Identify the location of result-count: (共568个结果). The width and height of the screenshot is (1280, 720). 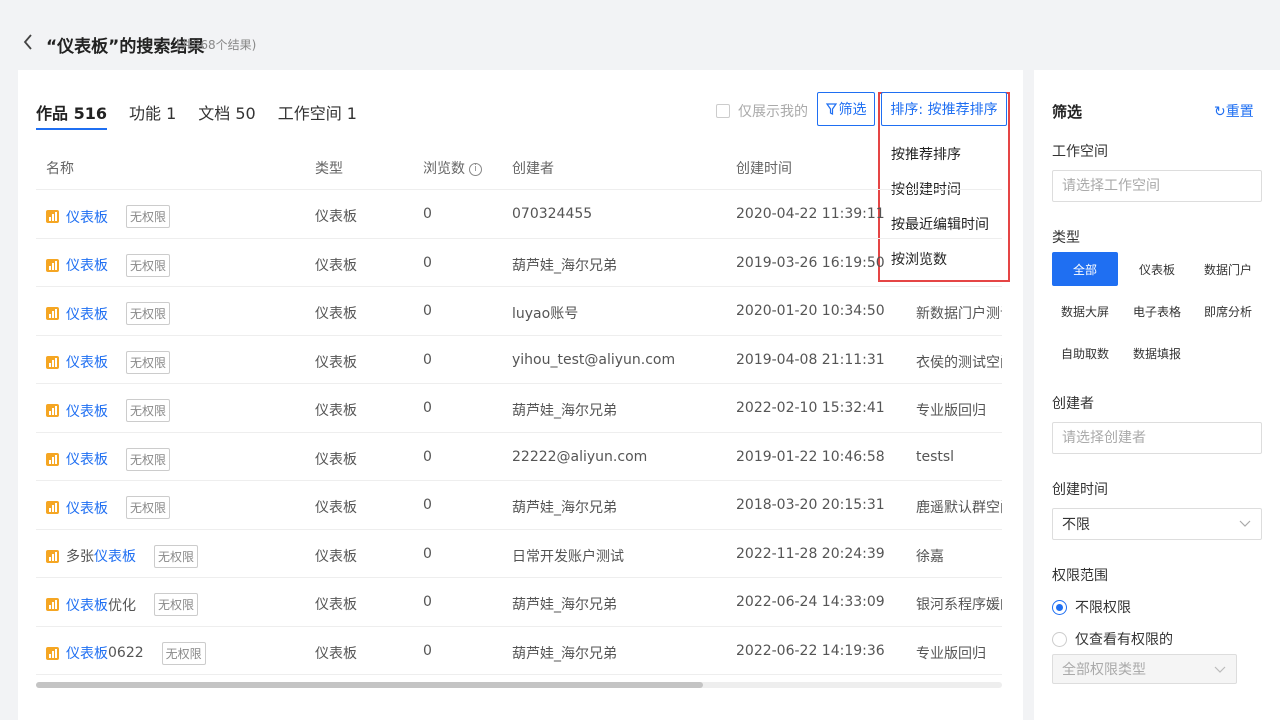
(216, 45).